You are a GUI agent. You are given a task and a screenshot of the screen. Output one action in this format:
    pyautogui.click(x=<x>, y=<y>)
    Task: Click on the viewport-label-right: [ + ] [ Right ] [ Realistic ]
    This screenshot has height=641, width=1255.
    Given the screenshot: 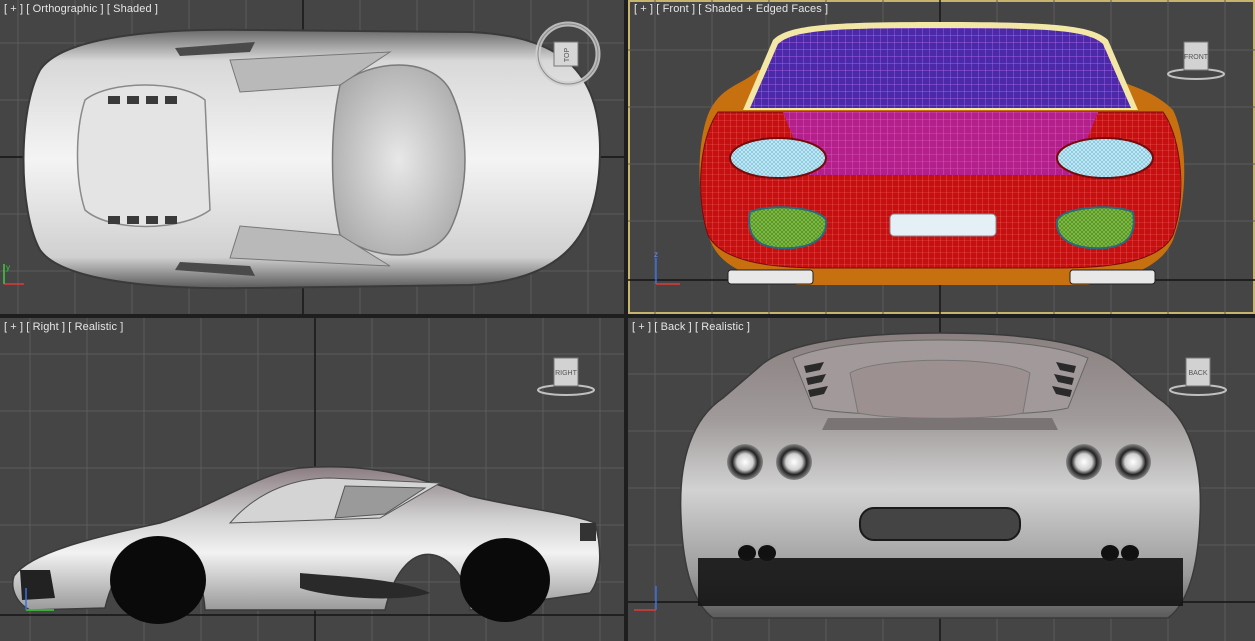 What is the action you would take?
    pyautogui.click(x=63, y=327)
    